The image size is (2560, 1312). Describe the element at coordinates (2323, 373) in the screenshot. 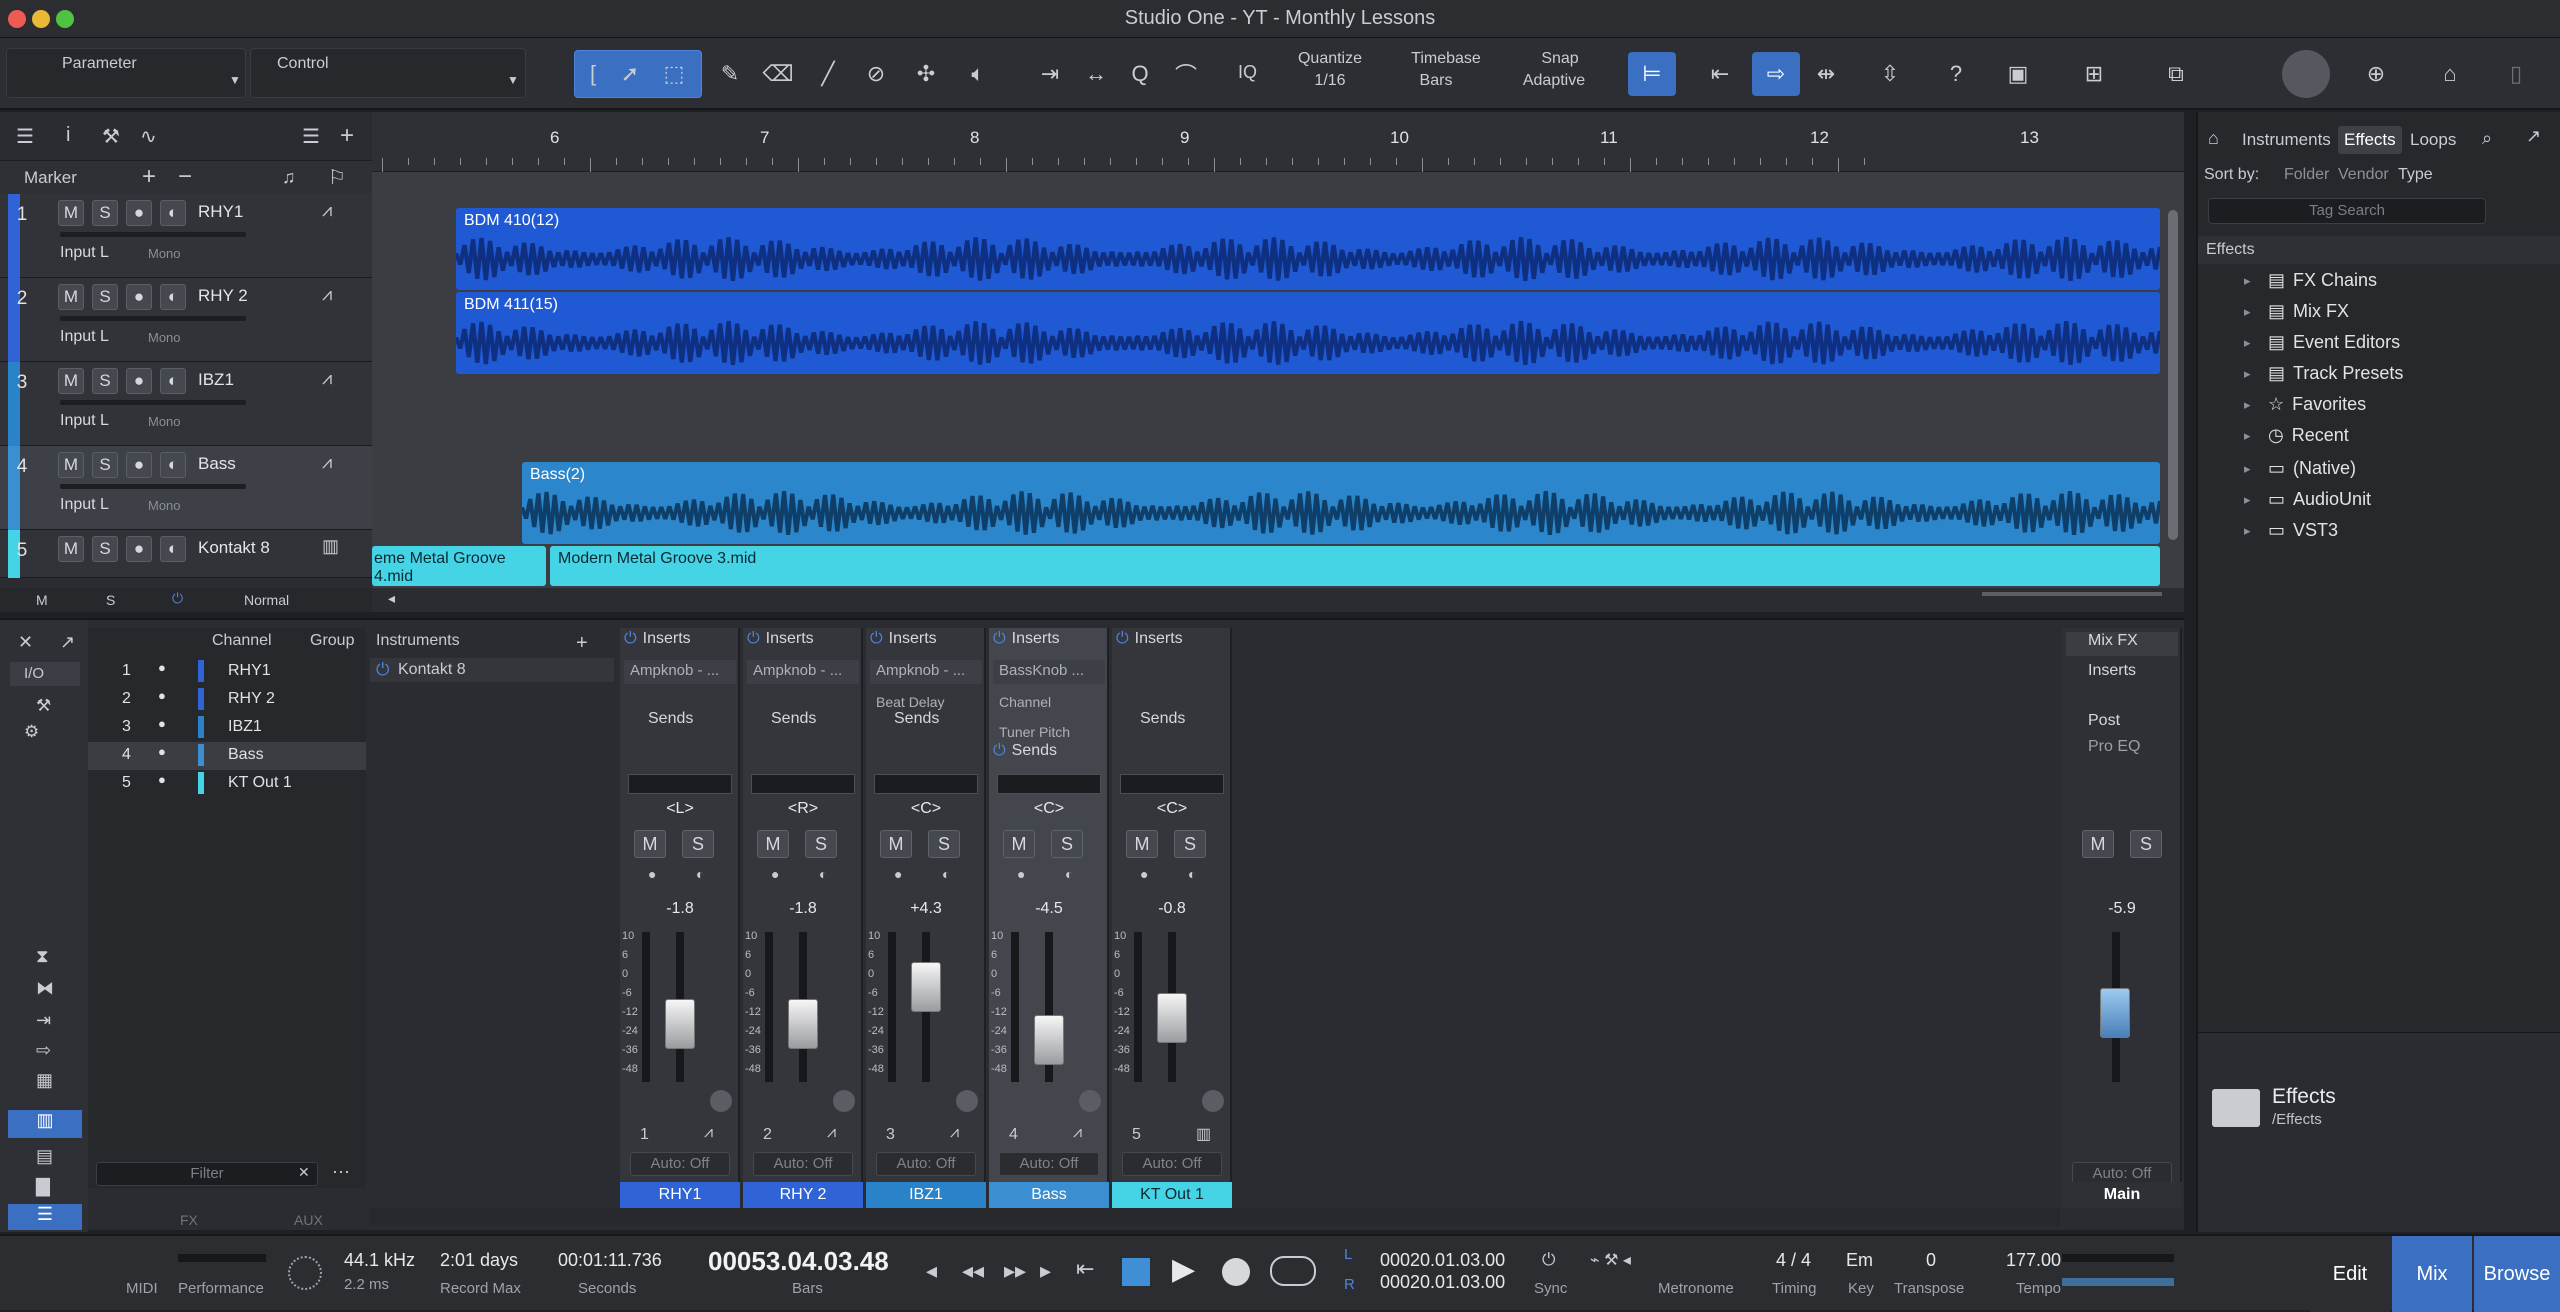

I see `browser-item: ▸ ▤ Track Presets` at that location.